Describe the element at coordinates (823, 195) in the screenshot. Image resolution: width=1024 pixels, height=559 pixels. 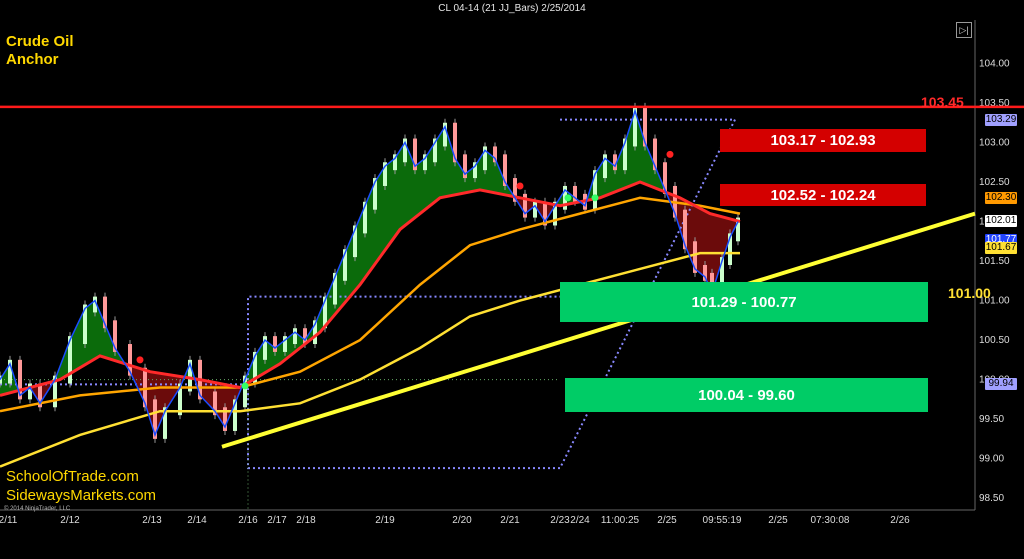
I see `resistance-zone-2: 102.52 - 102.24` at that location.